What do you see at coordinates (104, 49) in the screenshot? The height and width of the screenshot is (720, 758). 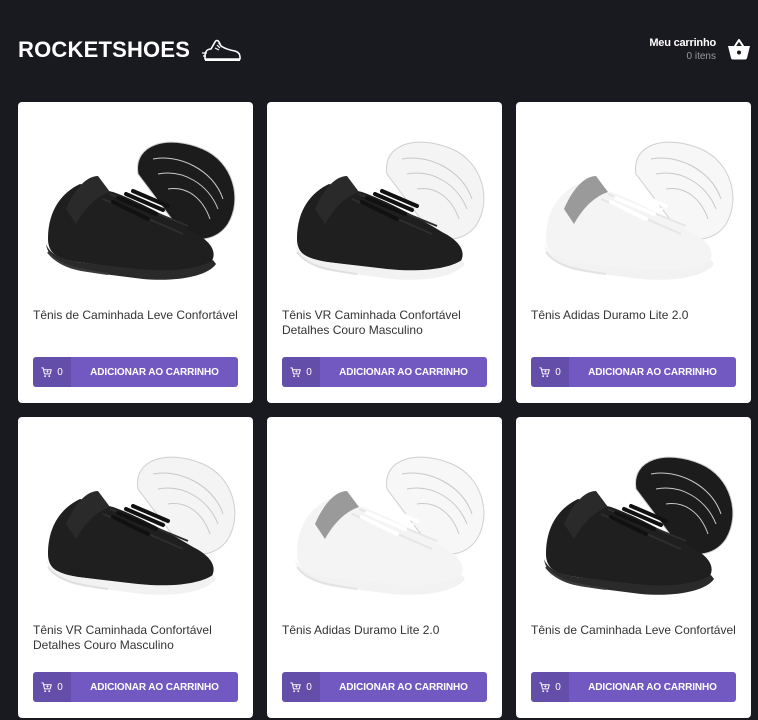 I see `logo-text: ROCKETSHOES` at bounding box center [104, 49].